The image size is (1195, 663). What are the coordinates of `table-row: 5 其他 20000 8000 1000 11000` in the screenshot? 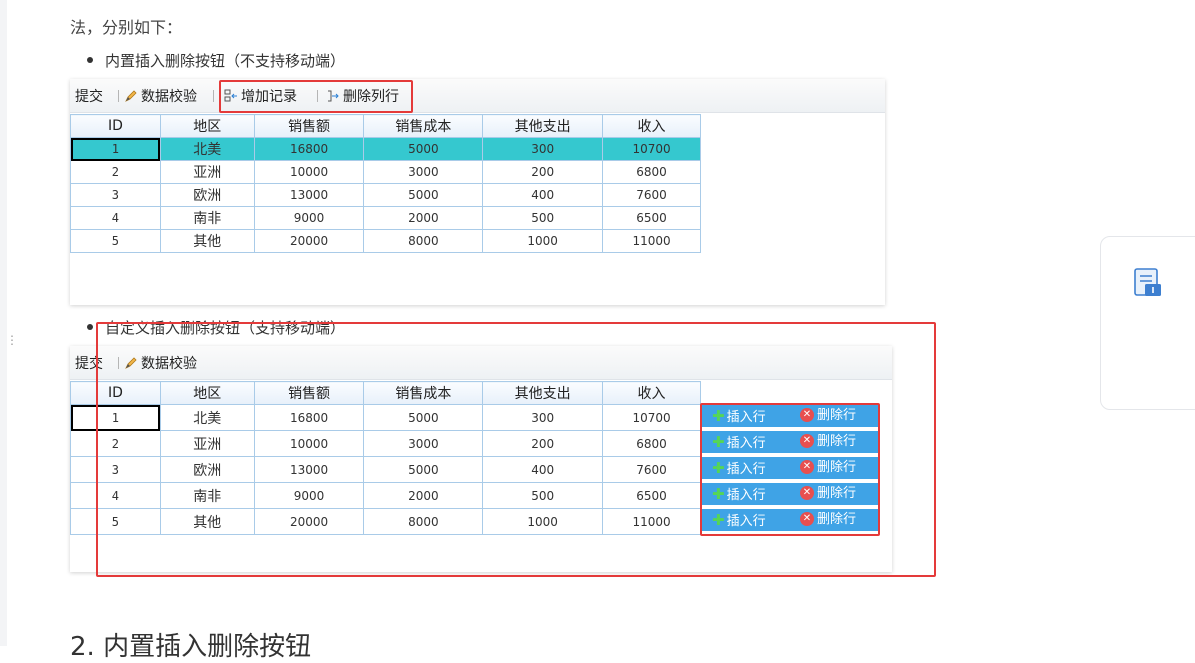 It's located at (385, 241).